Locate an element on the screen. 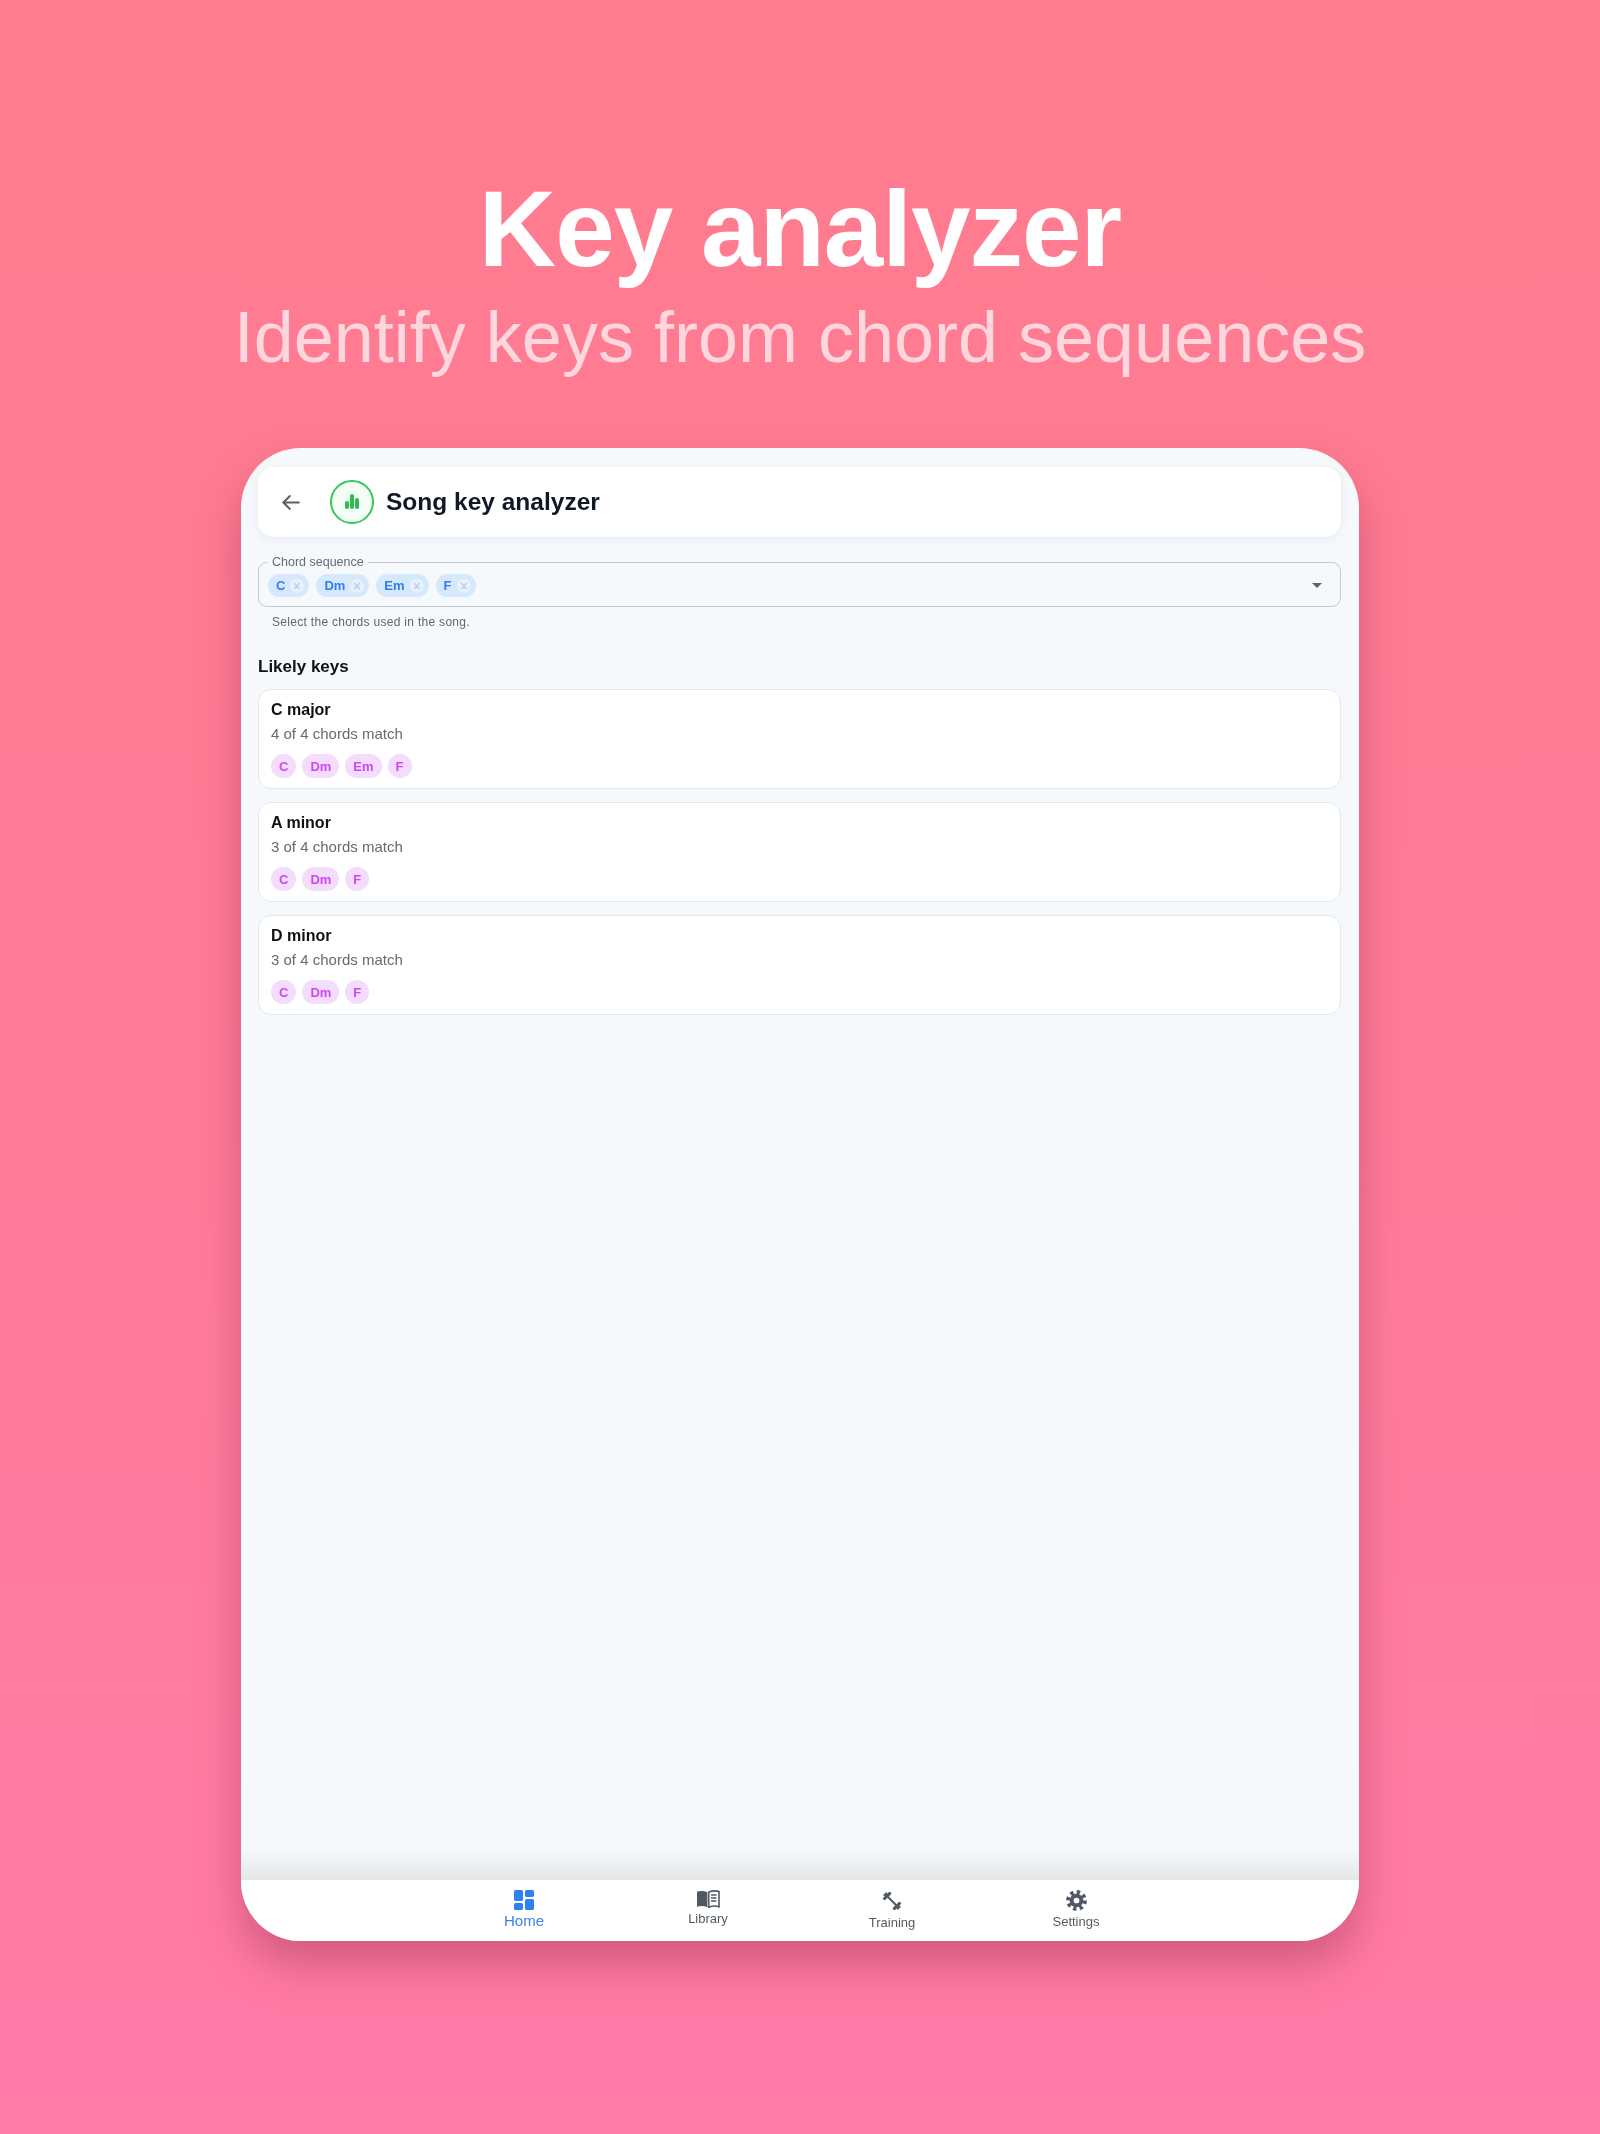 Image resolution: width=1600 pixels, height=2134 pixels. bar-chart-icon is located at coordinates (352, 502).